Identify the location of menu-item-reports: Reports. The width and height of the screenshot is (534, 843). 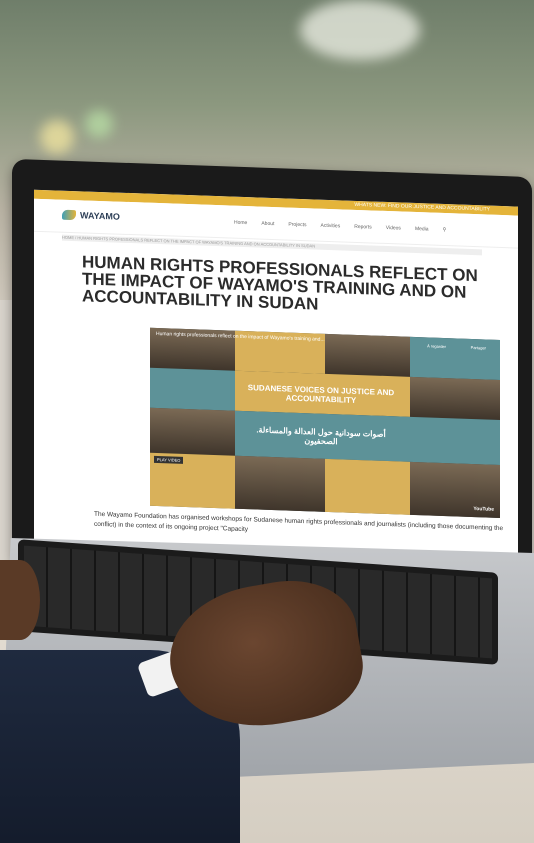
(363, 227).